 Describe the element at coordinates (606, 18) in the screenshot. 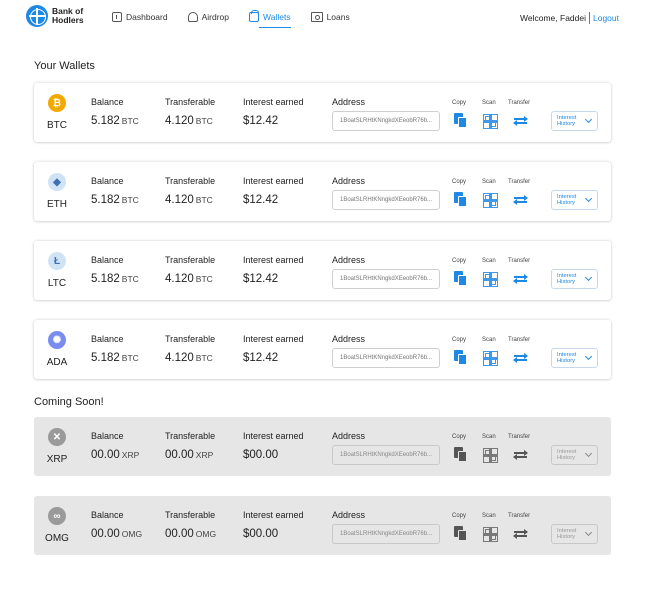

I see `logout-link: Logout` at that location.